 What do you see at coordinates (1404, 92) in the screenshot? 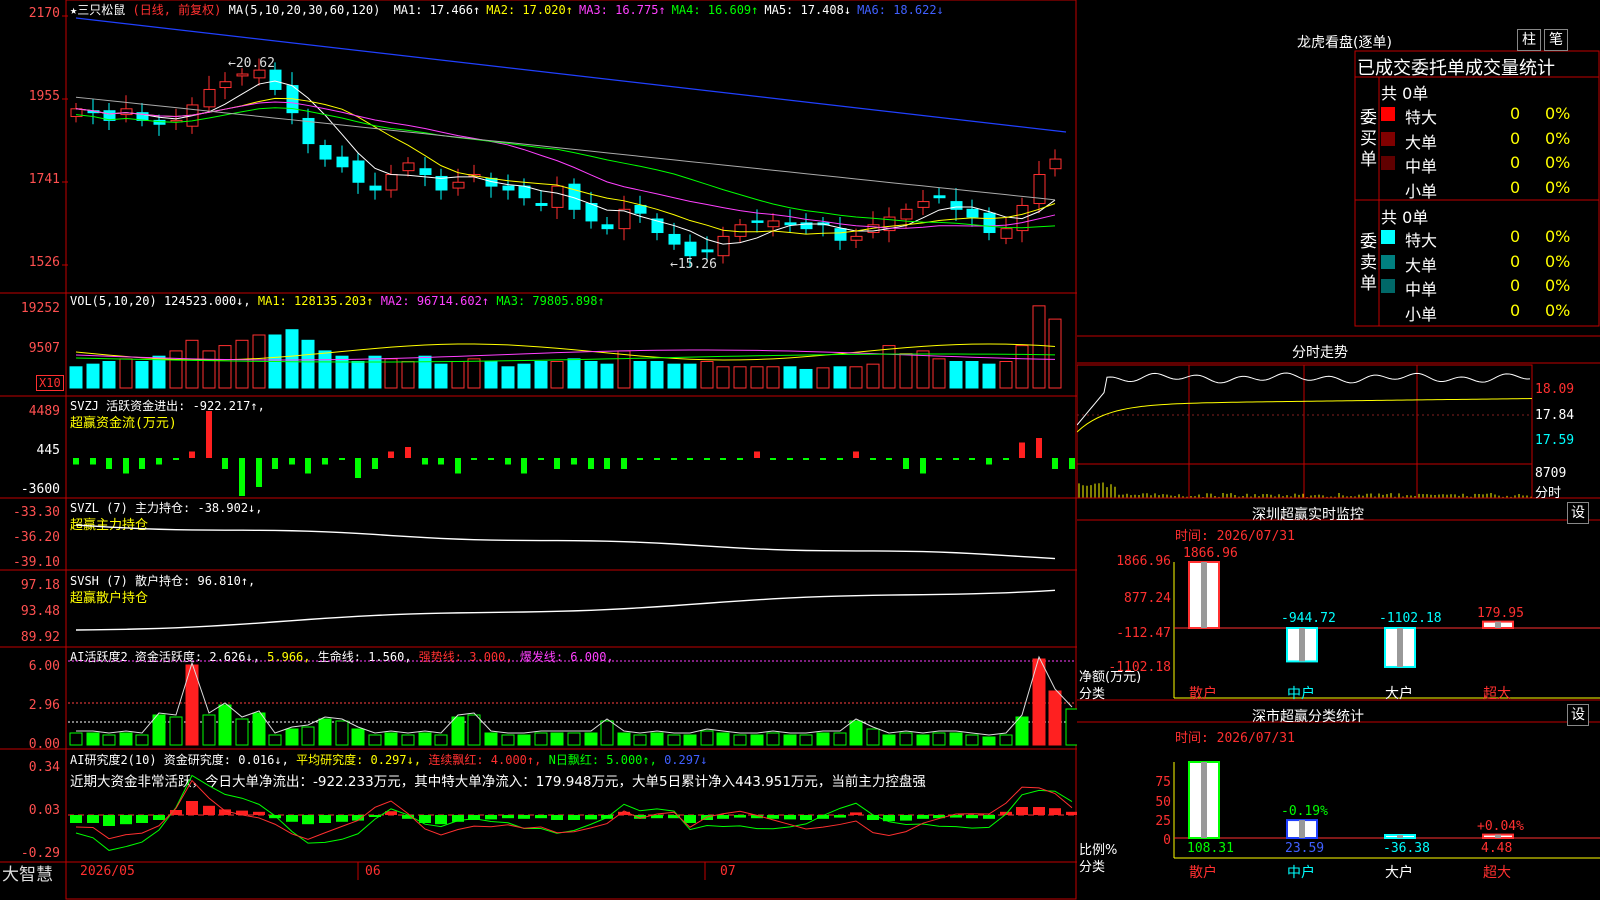
I see `buy-total: 共 0单` at bounding box center [1404, 92].